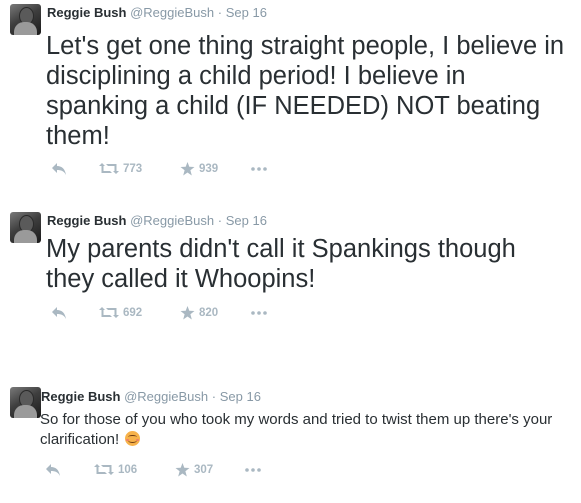 This screenshot has height=503, width=581. What do you see at coordinates (120, 168) in the screenshot?
I see `retweet-button: 773` at bounding box center [120, 168].